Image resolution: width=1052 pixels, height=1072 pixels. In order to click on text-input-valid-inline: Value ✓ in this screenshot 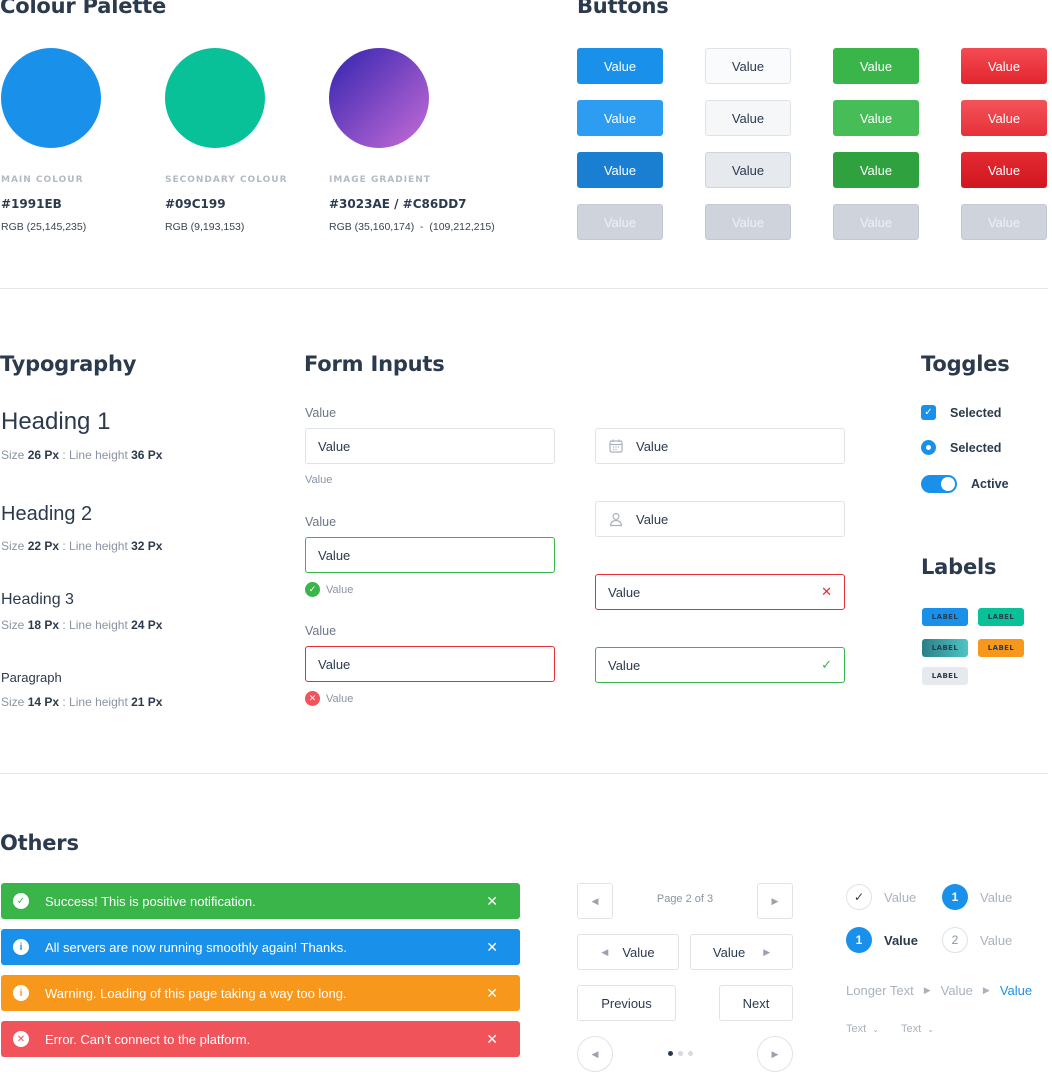, I will do `click(720, 665)`.